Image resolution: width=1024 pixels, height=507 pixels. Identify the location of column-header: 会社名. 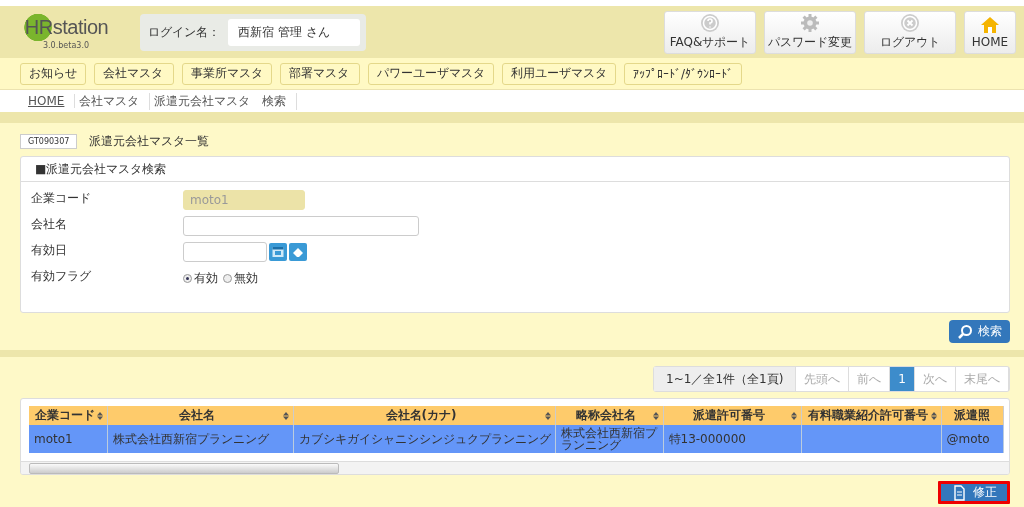
(200, 415).